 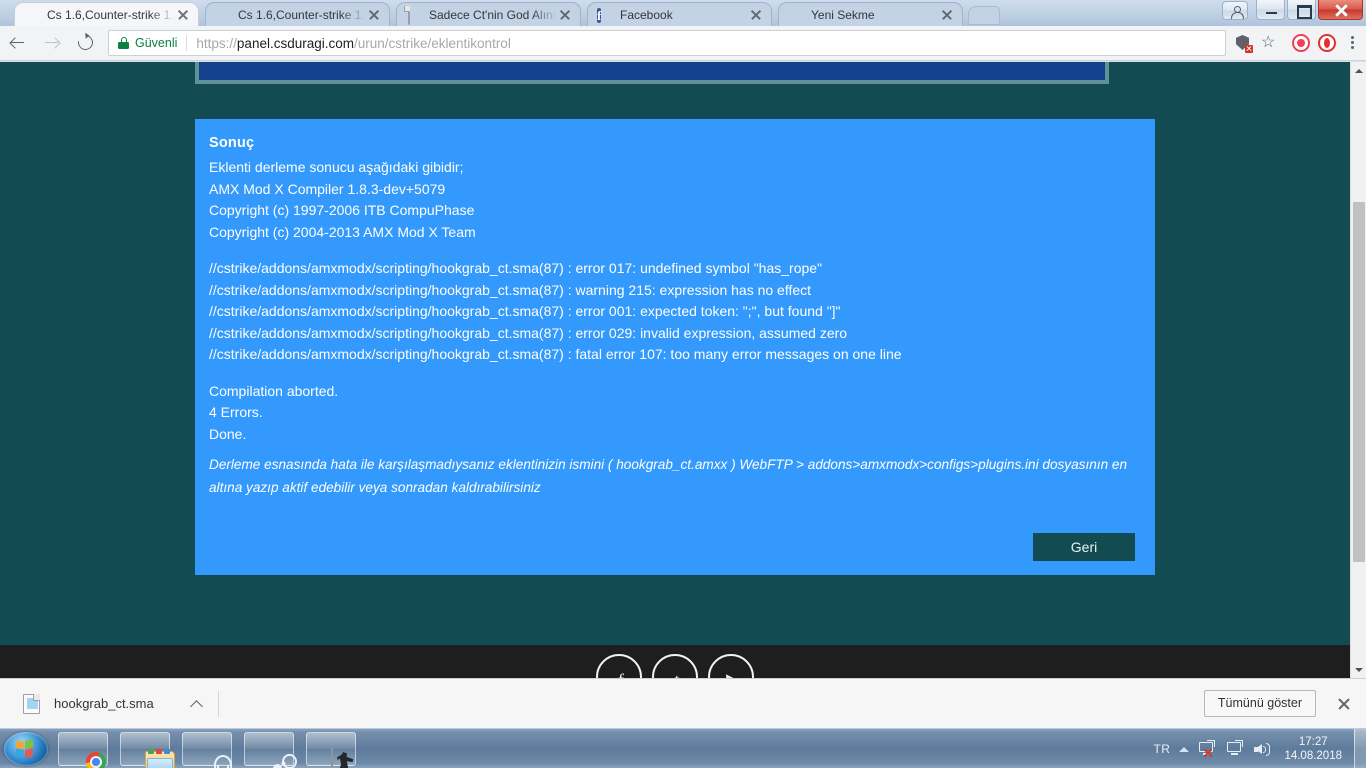 I want to click on scroll-up-icon, so click(x=1358, y=70).